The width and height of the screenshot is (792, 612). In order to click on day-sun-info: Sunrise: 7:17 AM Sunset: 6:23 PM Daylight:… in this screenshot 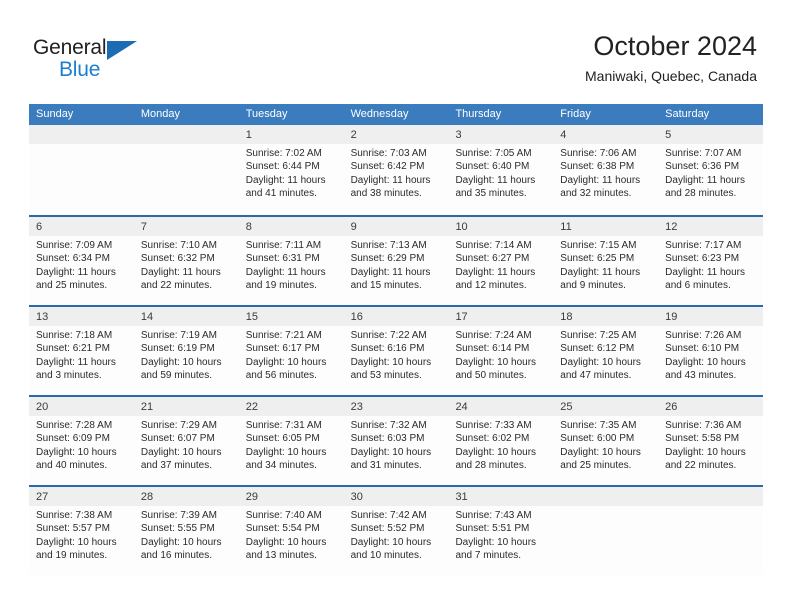, I will do `click(710, 264)`.